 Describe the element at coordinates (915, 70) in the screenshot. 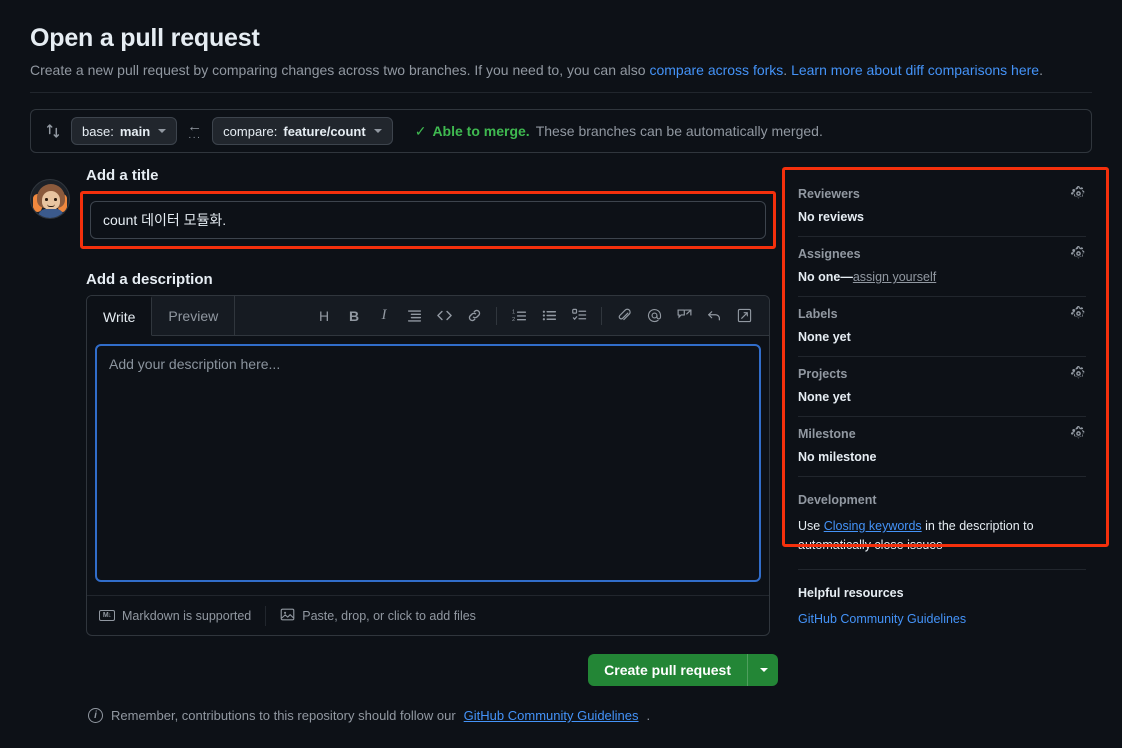

I see `diff-comparisons-link: Learn more about diff comparisons here` at that location.